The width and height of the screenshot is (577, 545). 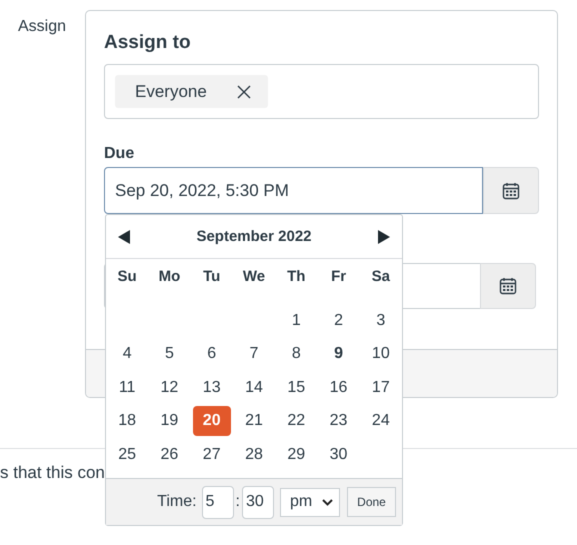 What do you see at coordinates (381, 354) in the screenshot?
I see `calendar-day: 10` at bounding box center [381, 354].